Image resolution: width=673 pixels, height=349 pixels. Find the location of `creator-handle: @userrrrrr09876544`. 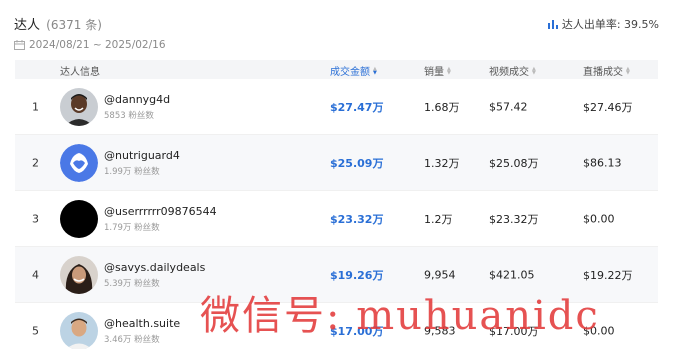

creator-handle: @userrrrrr09876544 is located at coordinates (160, 211).